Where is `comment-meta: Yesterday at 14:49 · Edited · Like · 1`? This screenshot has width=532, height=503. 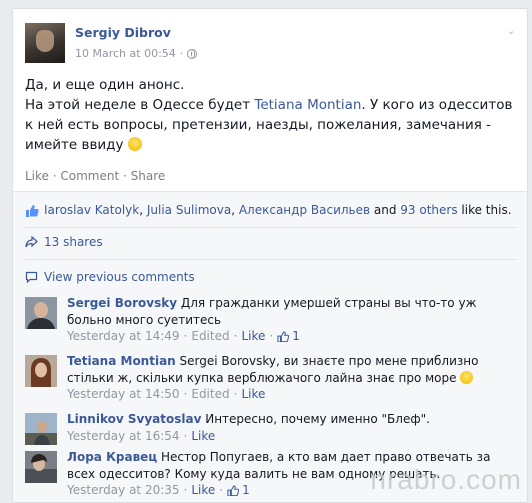 comment-meta: Yesterday at 14:49 · Edited · Like · 1 is located at coordinates (183, 336).